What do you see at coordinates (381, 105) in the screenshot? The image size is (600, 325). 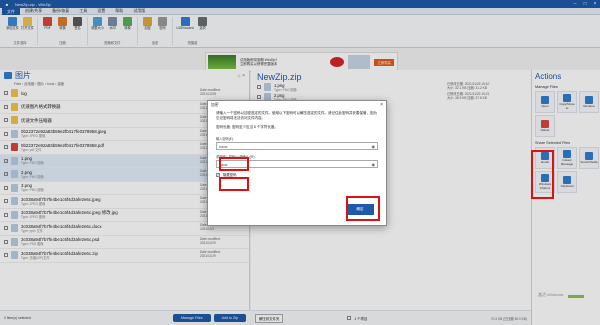 I see `close-icon: ×` at bounding box center [381, 105].